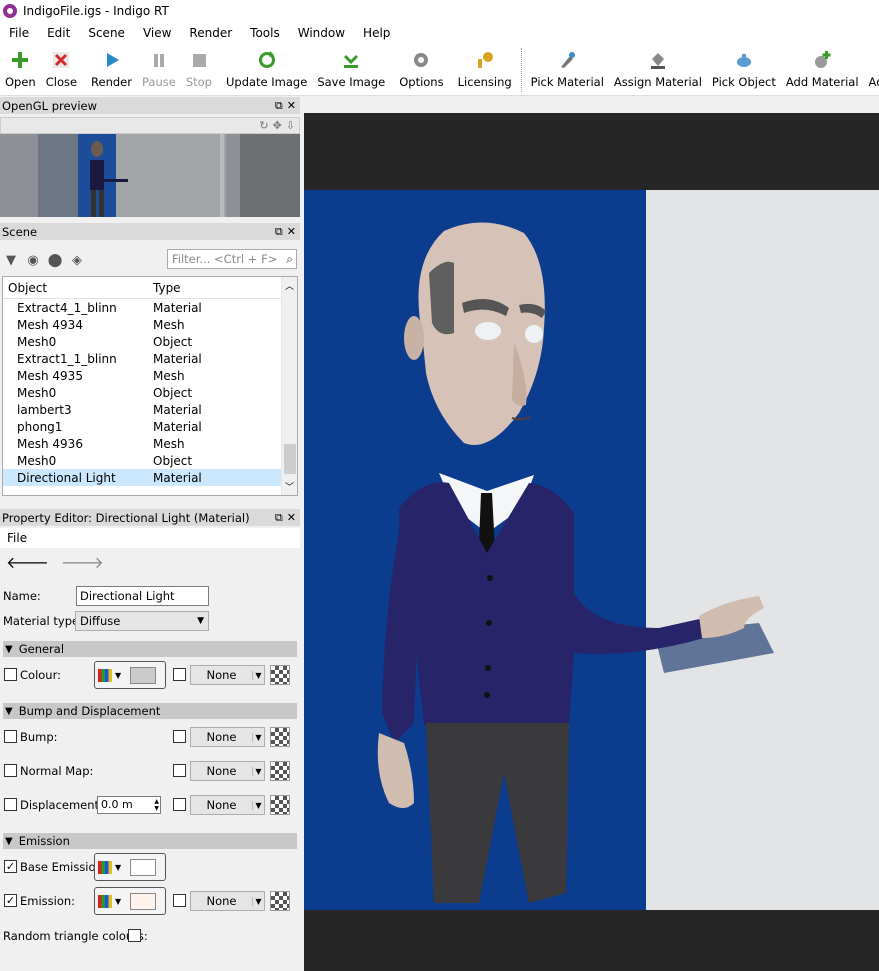 The image size is (879, 971). What do you see at coordinates (159, 60) in the screenshot?
I see `pause-icon` at bounding box center [159, 60].